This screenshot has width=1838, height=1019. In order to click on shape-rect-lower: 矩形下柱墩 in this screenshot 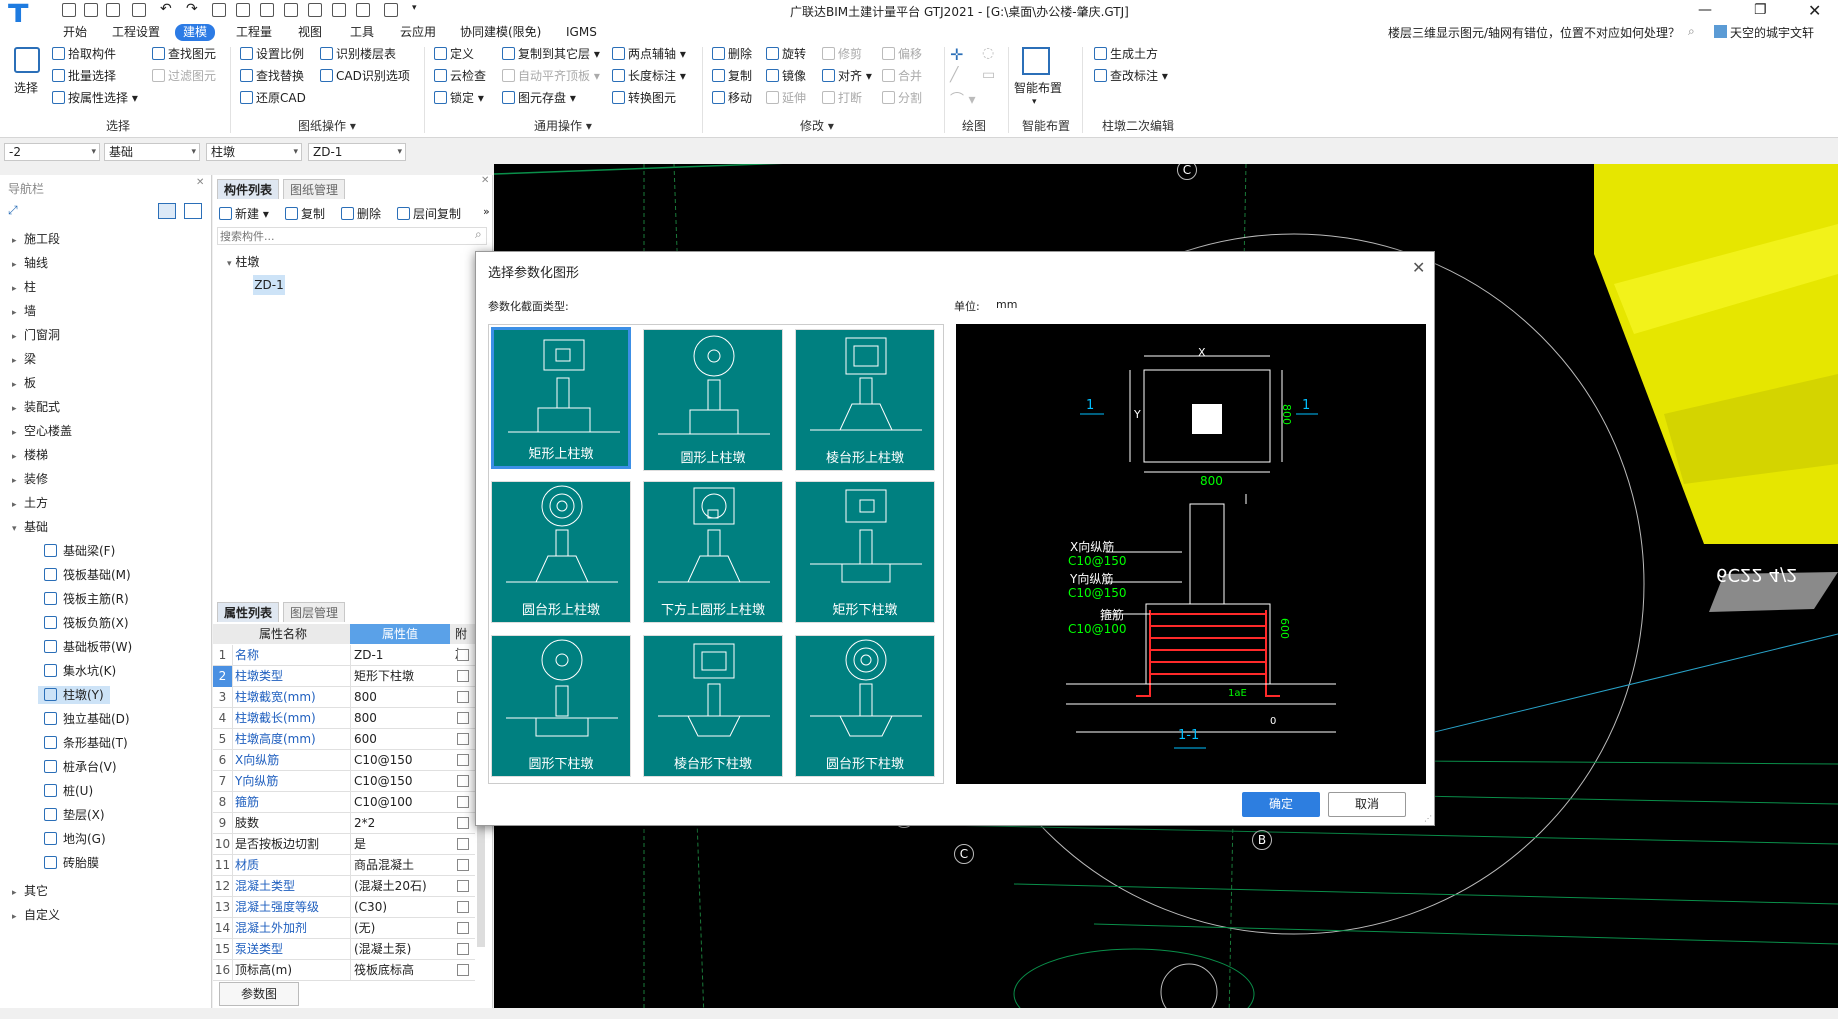, I will do `click(865, 552)`.